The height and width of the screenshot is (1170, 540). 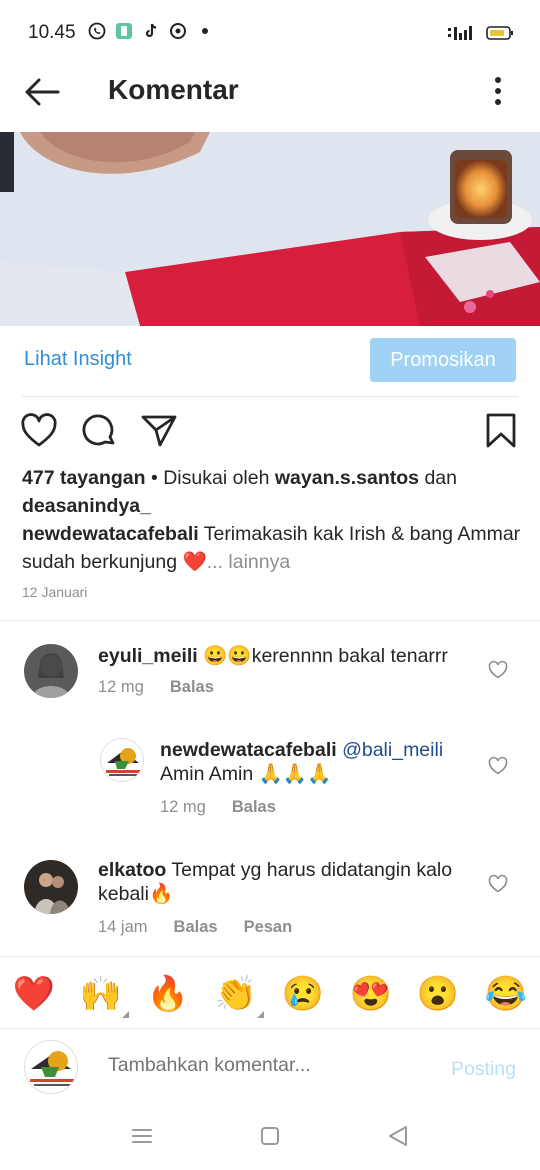 What do you see at coordinates (390, 750) in the screenshot?
I see `mention-link: @bali_meili` at bounding box center [390, 750].